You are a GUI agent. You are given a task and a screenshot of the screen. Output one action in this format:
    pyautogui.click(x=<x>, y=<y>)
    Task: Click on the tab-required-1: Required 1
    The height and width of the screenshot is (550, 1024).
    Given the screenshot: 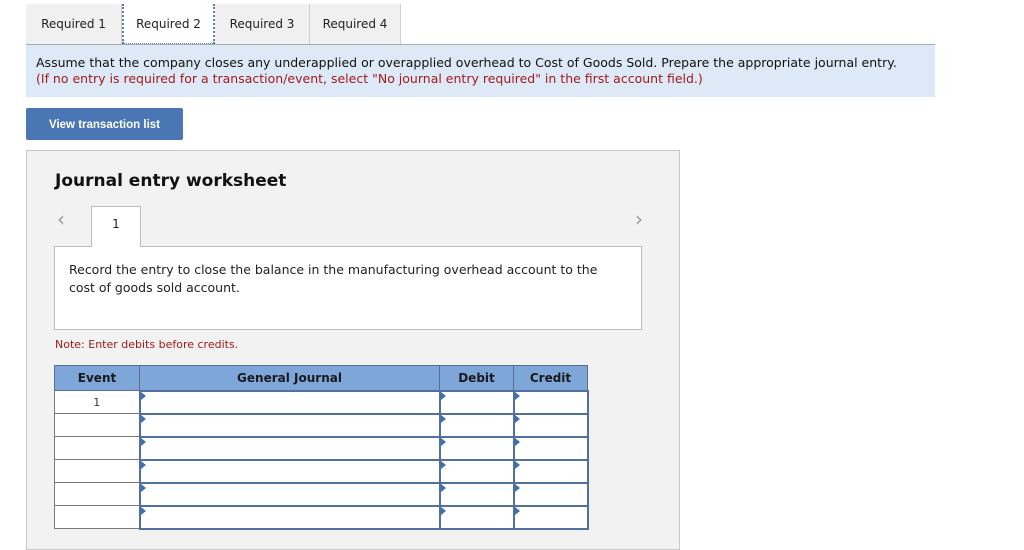 What is the action you would take?
    pyautogui.click(x=74, y=24)
    